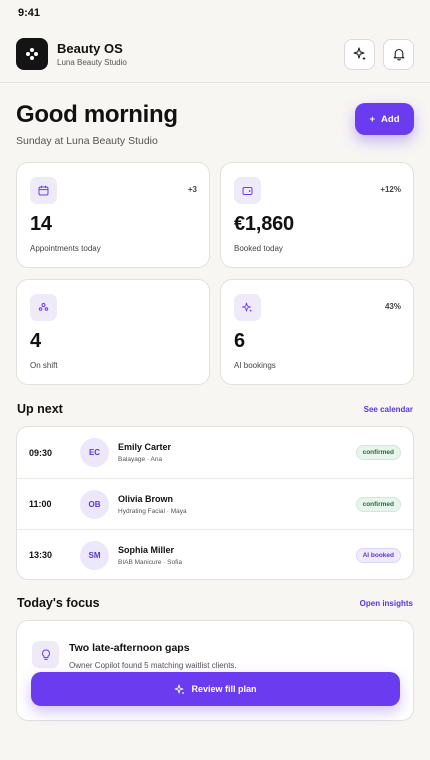  What do you see at coordinates (239, 341) in the screenshot?
I see `stat-value: 6` at bounding box center [239, 341].